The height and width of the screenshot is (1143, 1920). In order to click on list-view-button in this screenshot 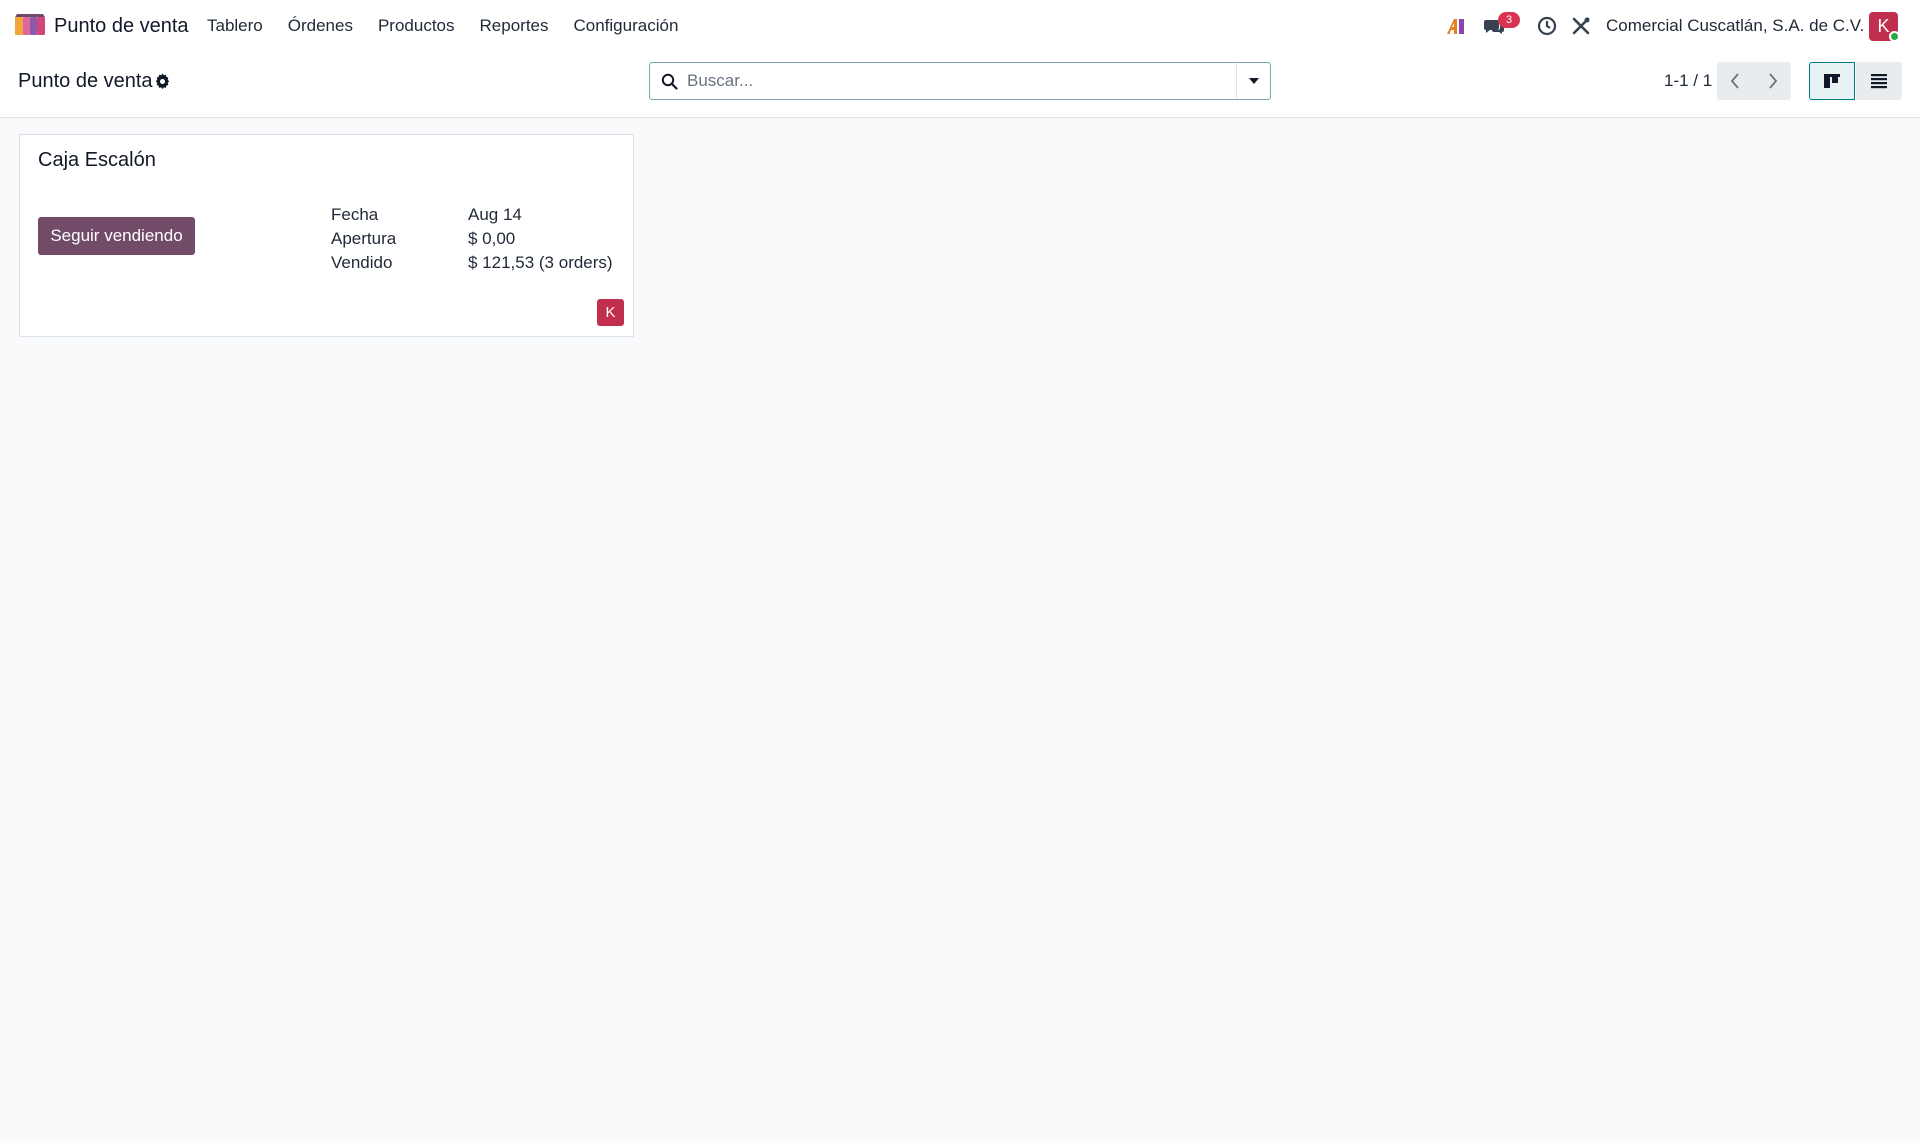, I will do `click(1879, 81)`.